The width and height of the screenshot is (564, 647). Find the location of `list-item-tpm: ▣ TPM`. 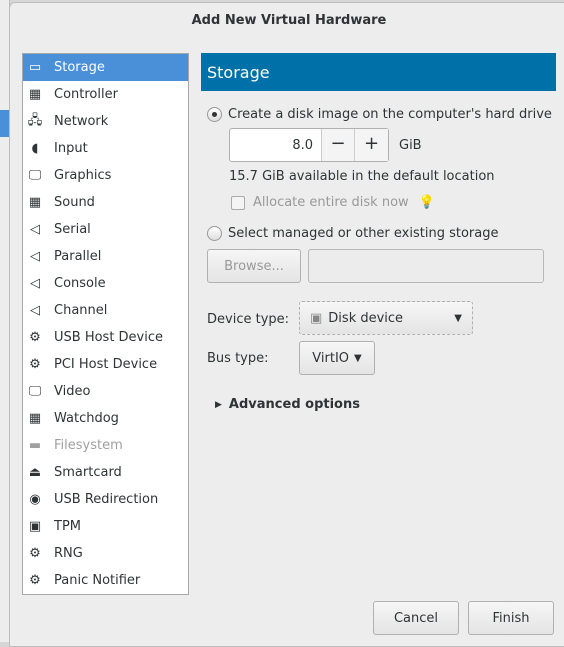

list-item-tpm: ▣ TPM is located at coordinates (105, 526).